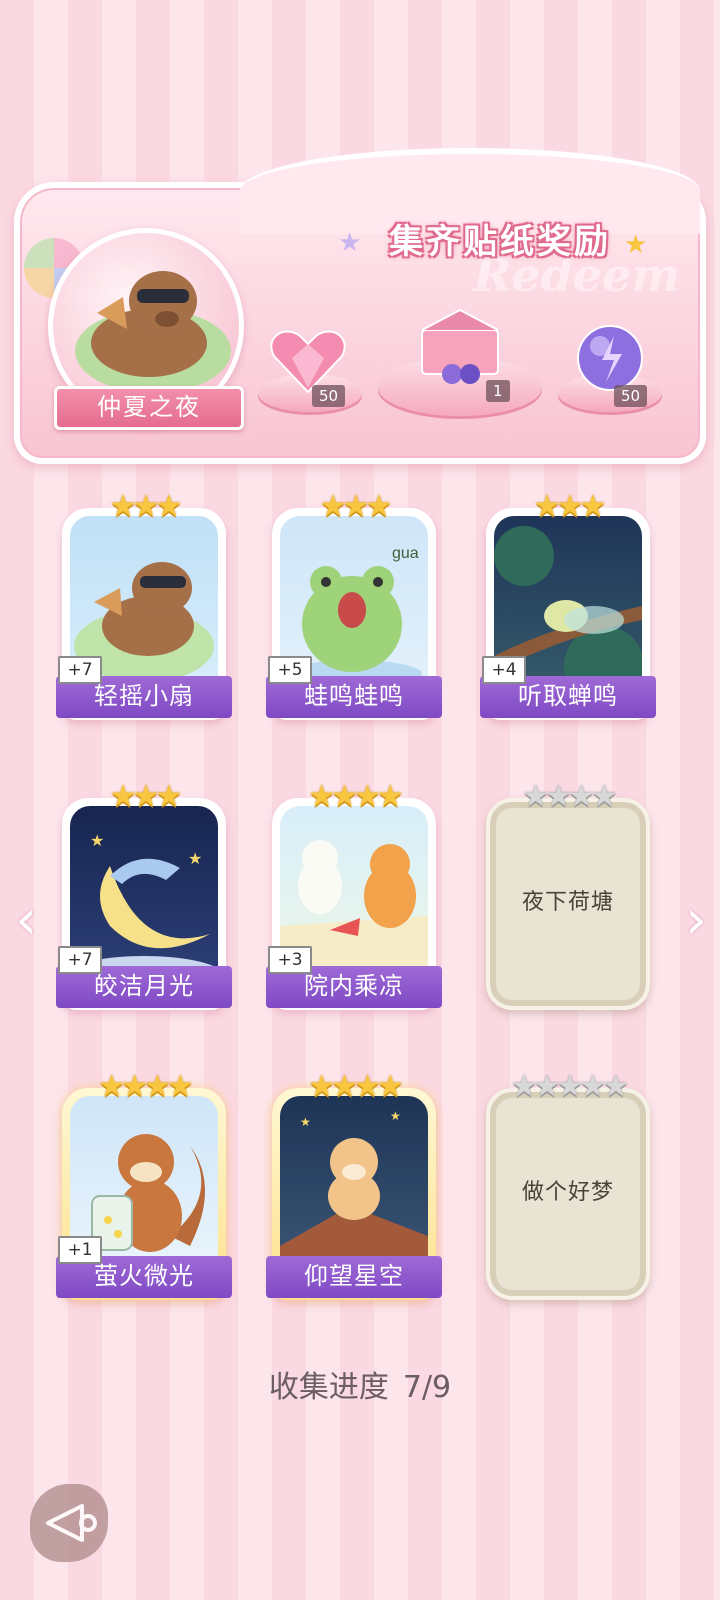  Describe the element at coordinates (328, 1387) in the screenshot. I see `progress-label: 收集进度` at that location.